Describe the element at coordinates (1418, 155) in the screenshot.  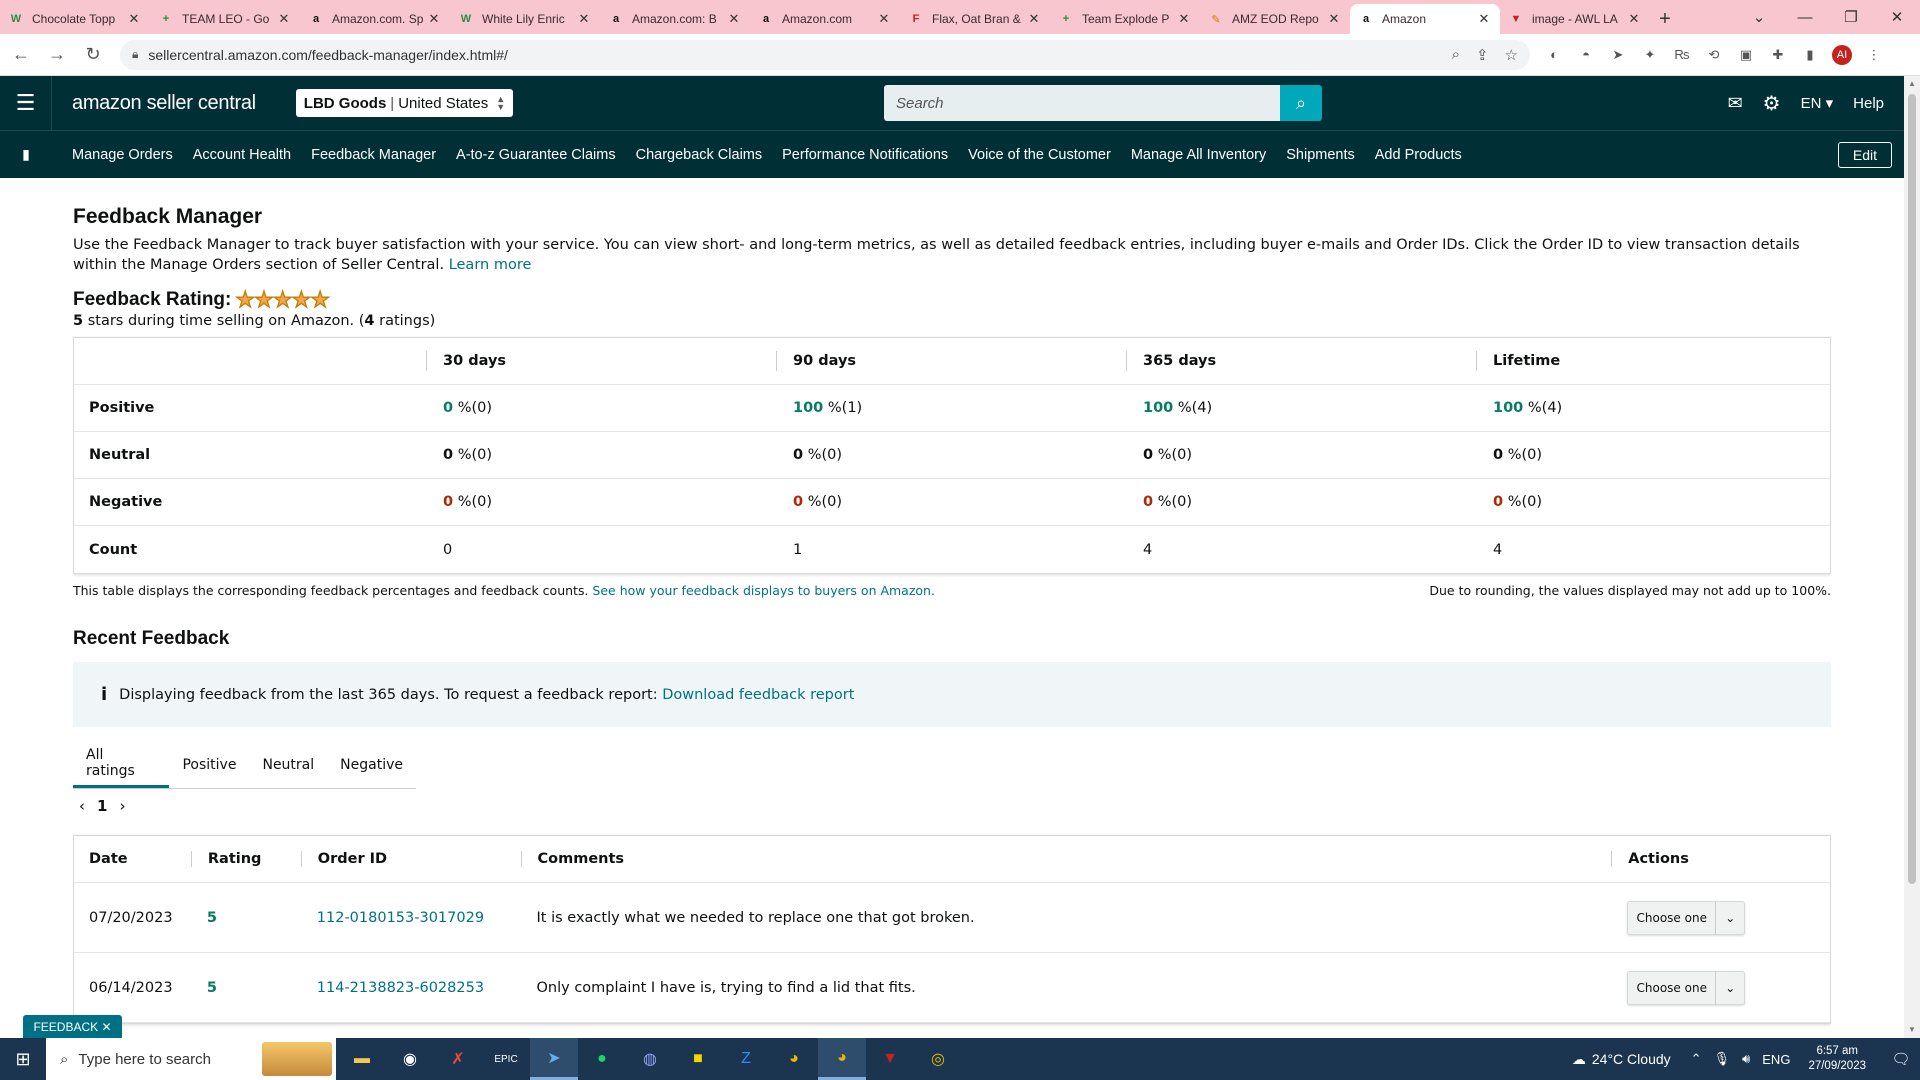
I see `nav-link: Add Products` at that location.